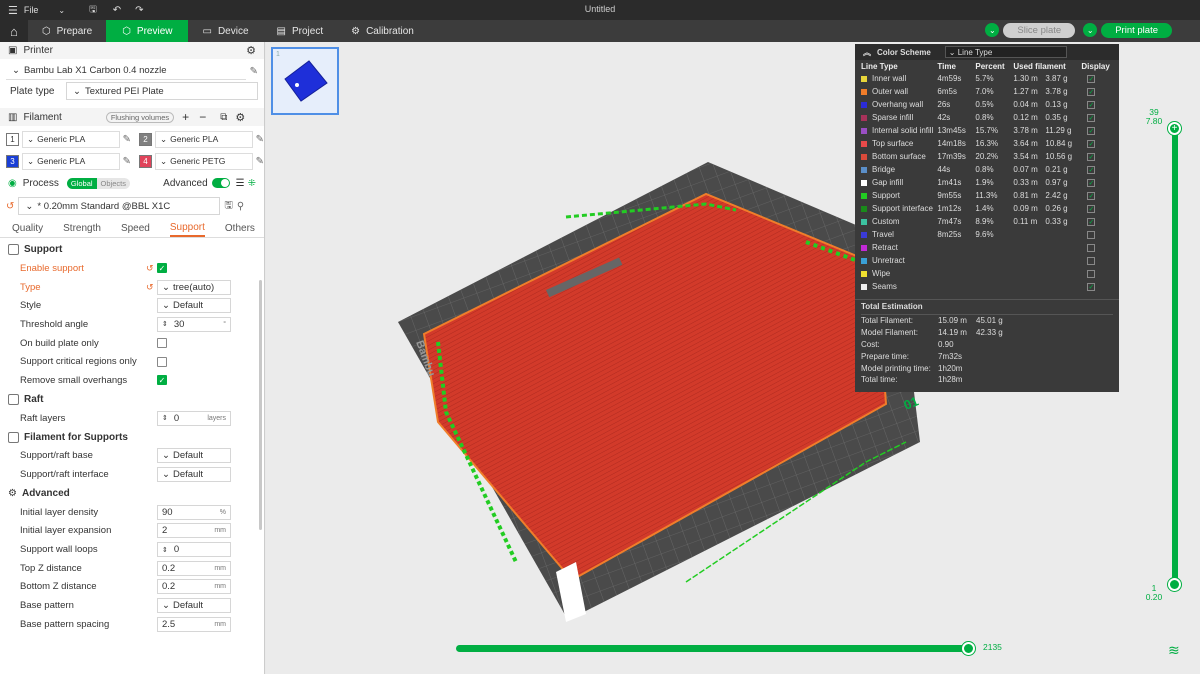 The width and height of the screenshot is (1200, 674). I want to click on flushing-volumes-button: Flushing volumes, so click(140, 117).